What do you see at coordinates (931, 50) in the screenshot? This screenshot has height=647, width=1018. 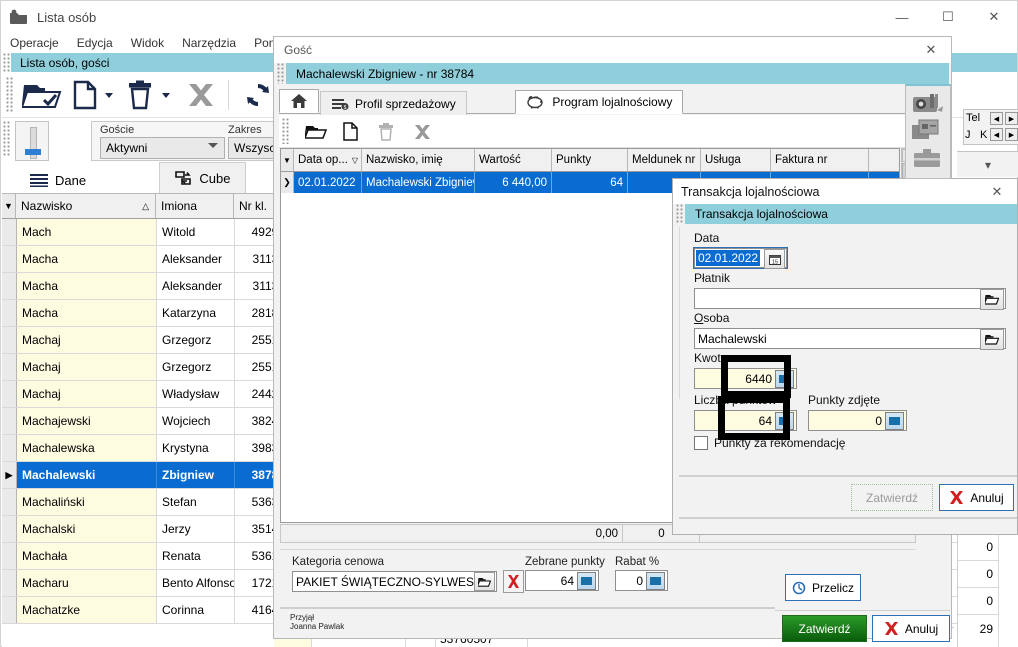 I see `guest-close-button: ✕` at bounding box center [931, 50].